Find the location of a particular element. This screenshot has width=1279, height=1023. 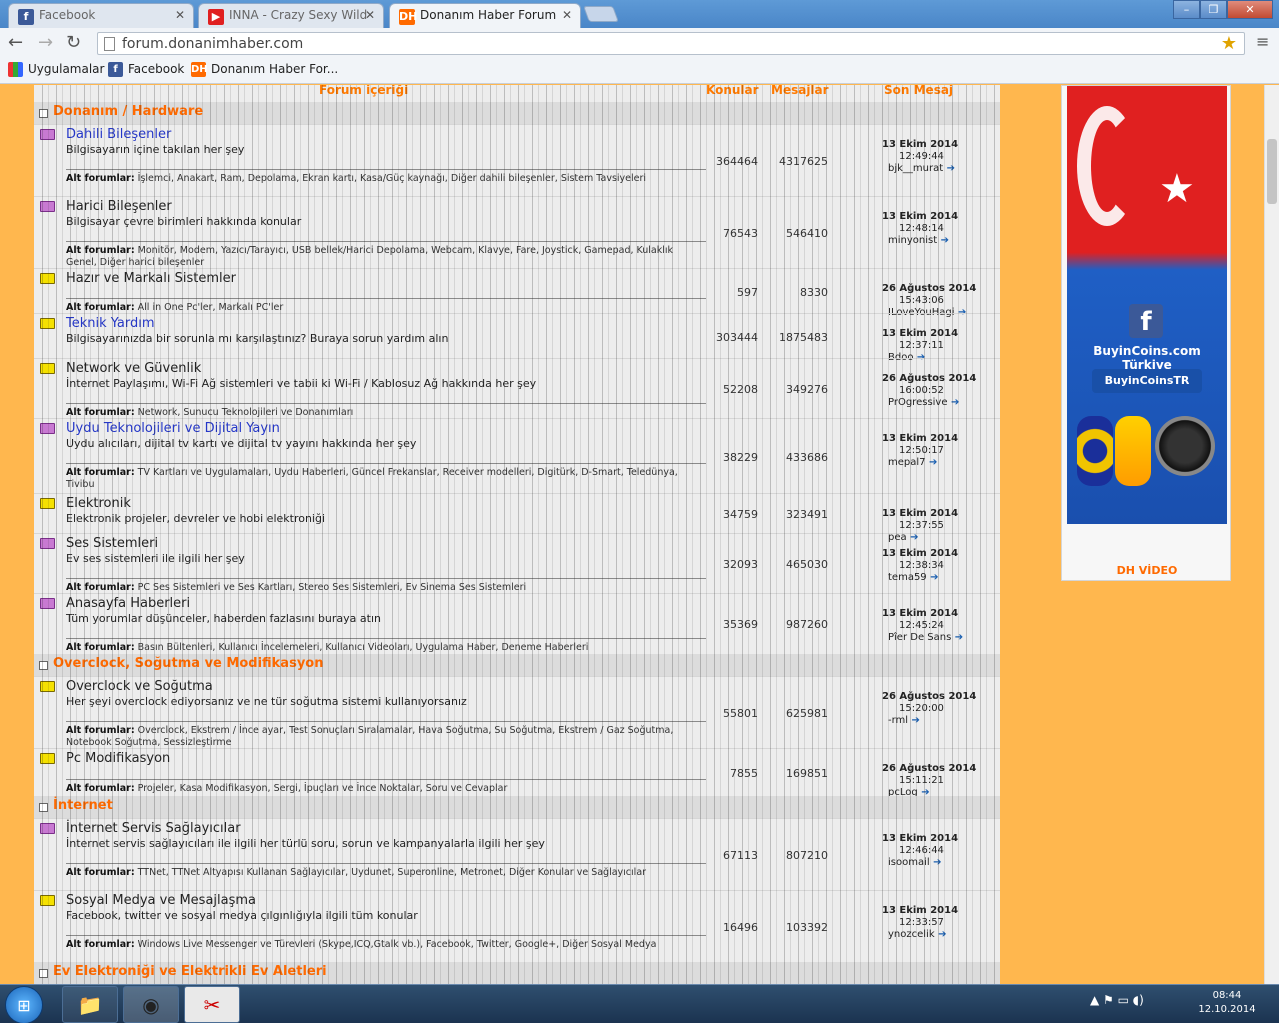

tab-donanimhaber: DH Donanım Haber Forum ✕ is located at coordinates (485, 15).